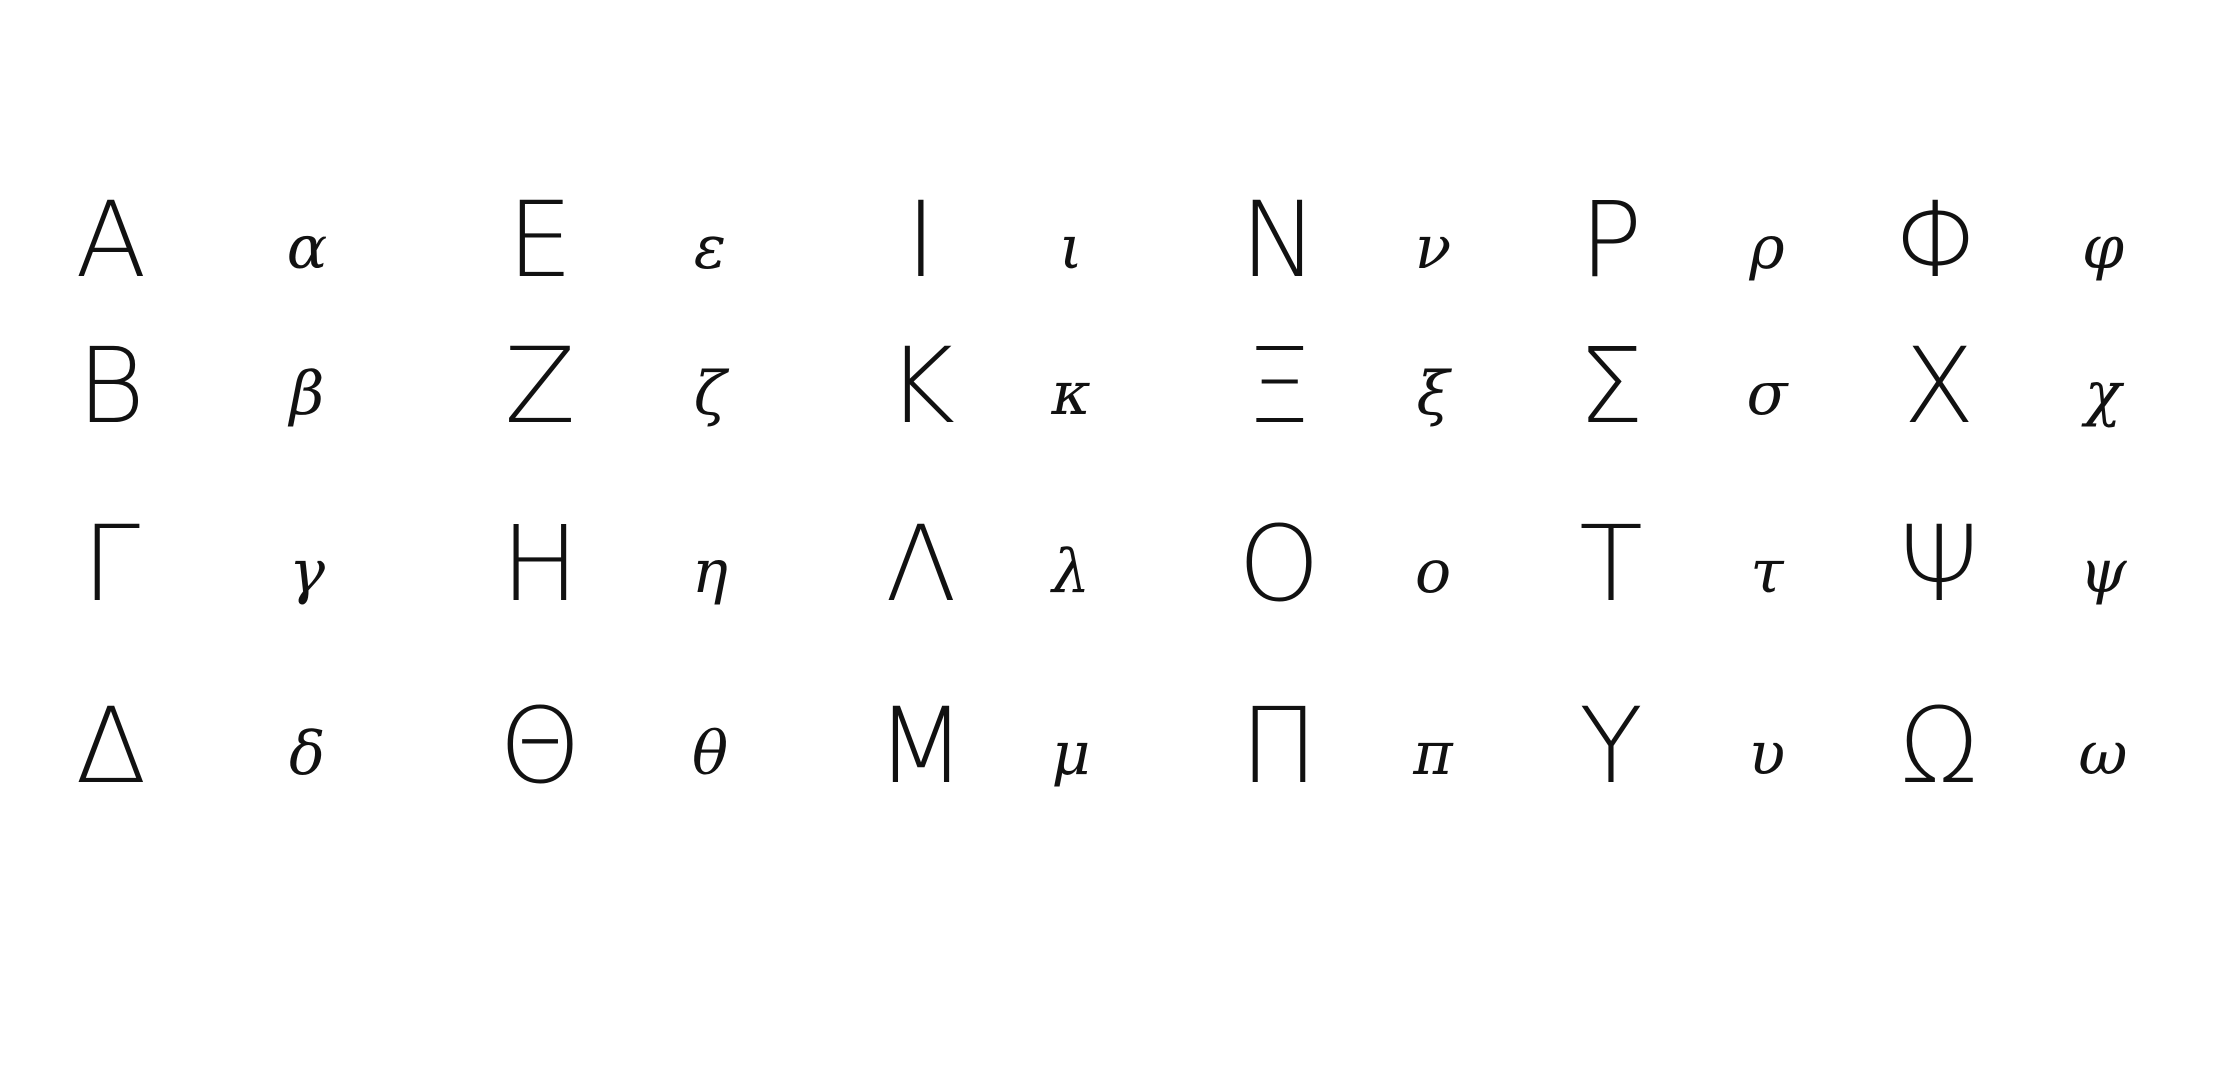 This screenshot has height=1080, width=2220. Describe the element at coordinates (921, 746) in the screenshot. I see `letter-upper: Μ` at that location.